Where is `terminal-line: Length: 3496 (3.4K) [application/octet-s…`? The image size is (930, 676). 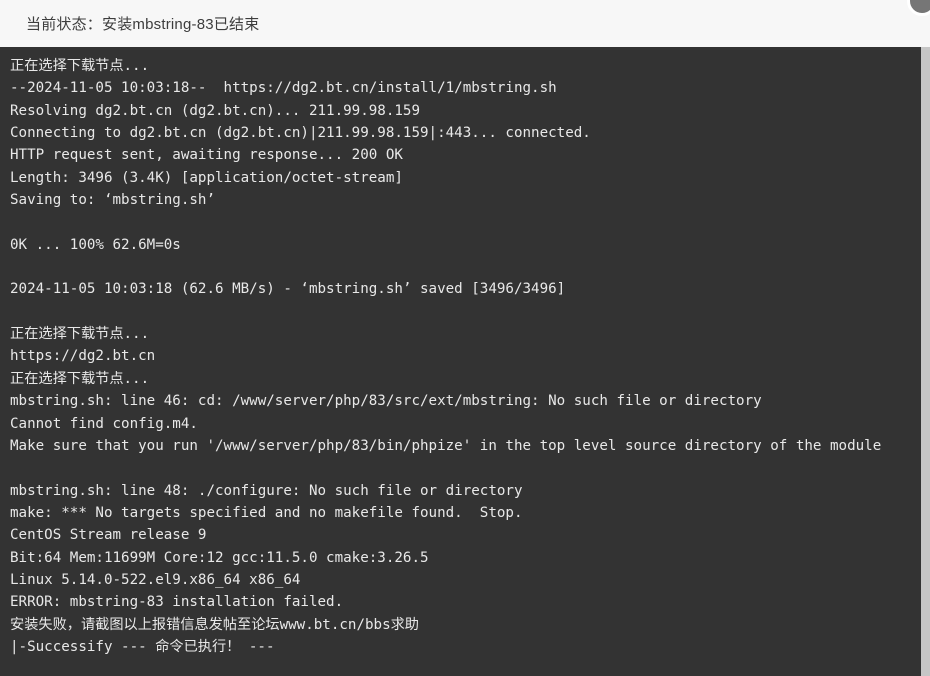 terminal-line: Length: 3496 (3.4K) [application/octet-s… is located at coordinates (206, 177).